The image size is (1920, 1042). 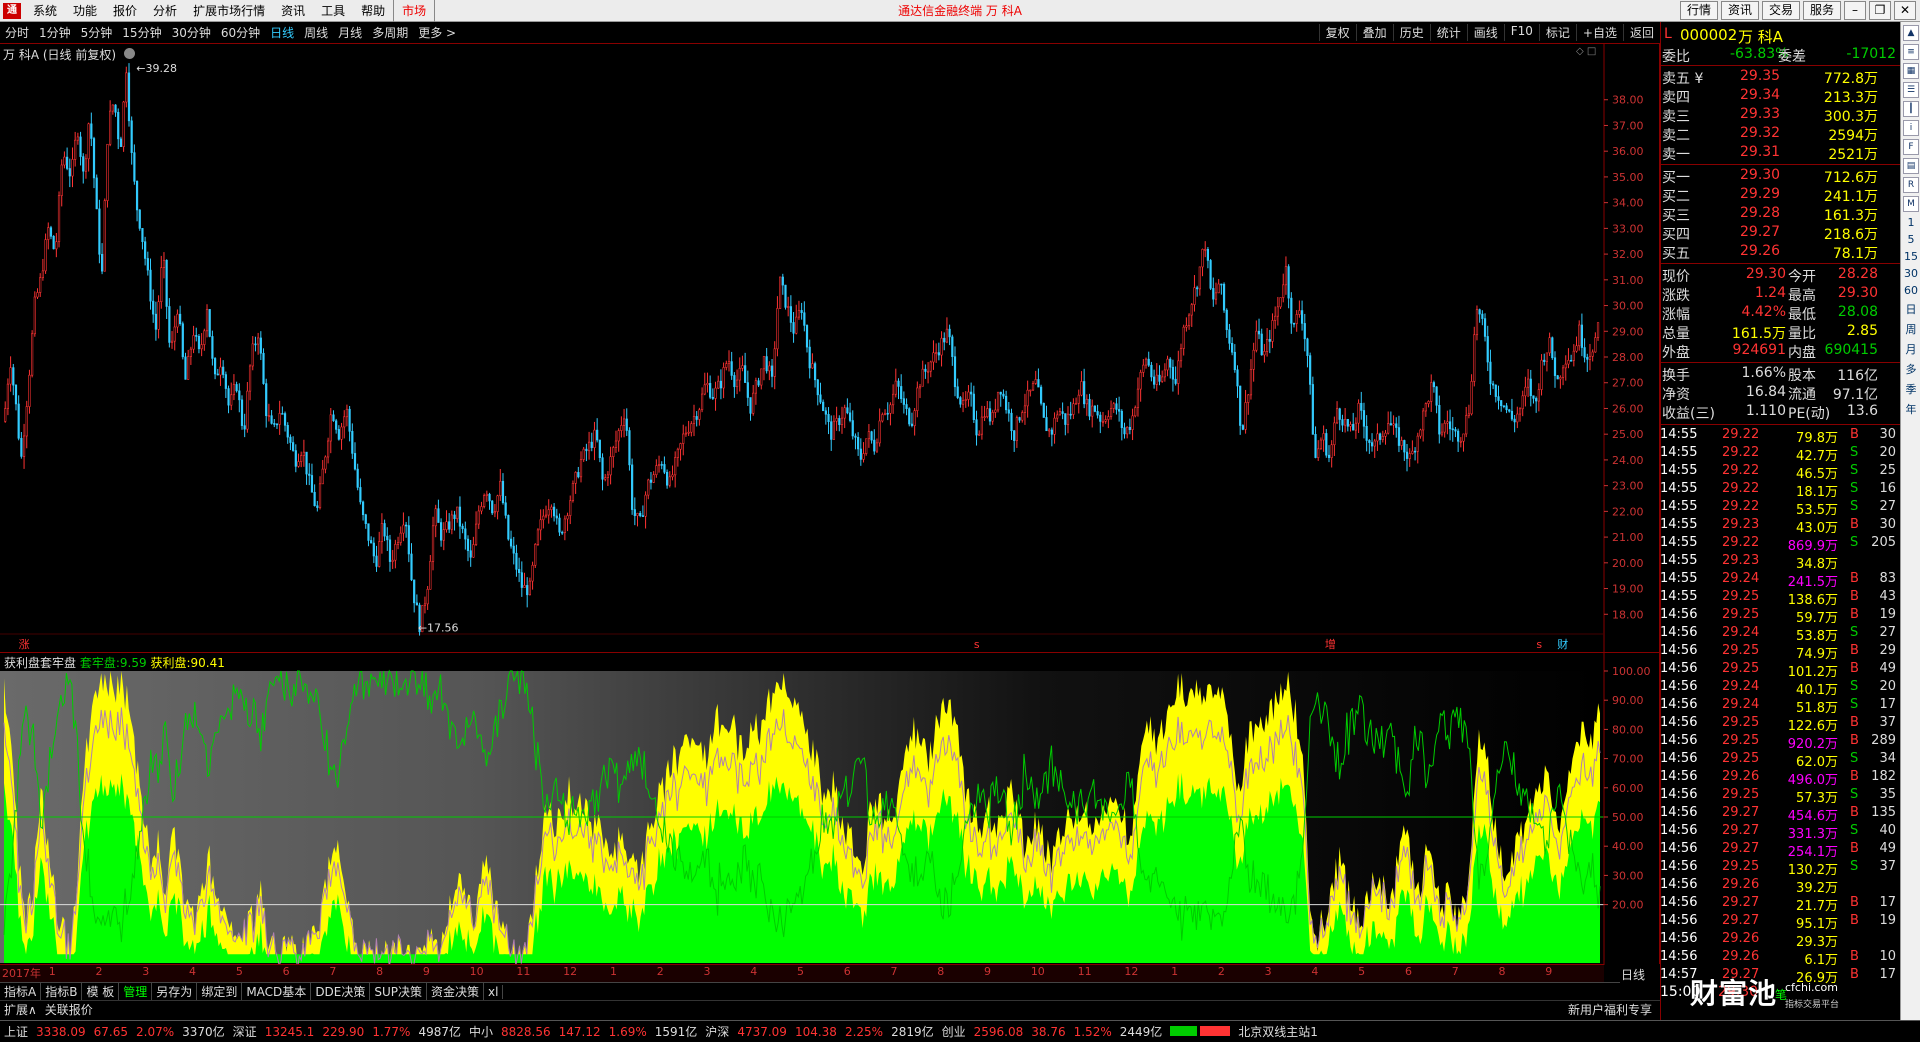 What do you see at coordinates (399, 991) in the screenshot?
I see `tab-sup: SUP决策` at bounding box center [399, 991].